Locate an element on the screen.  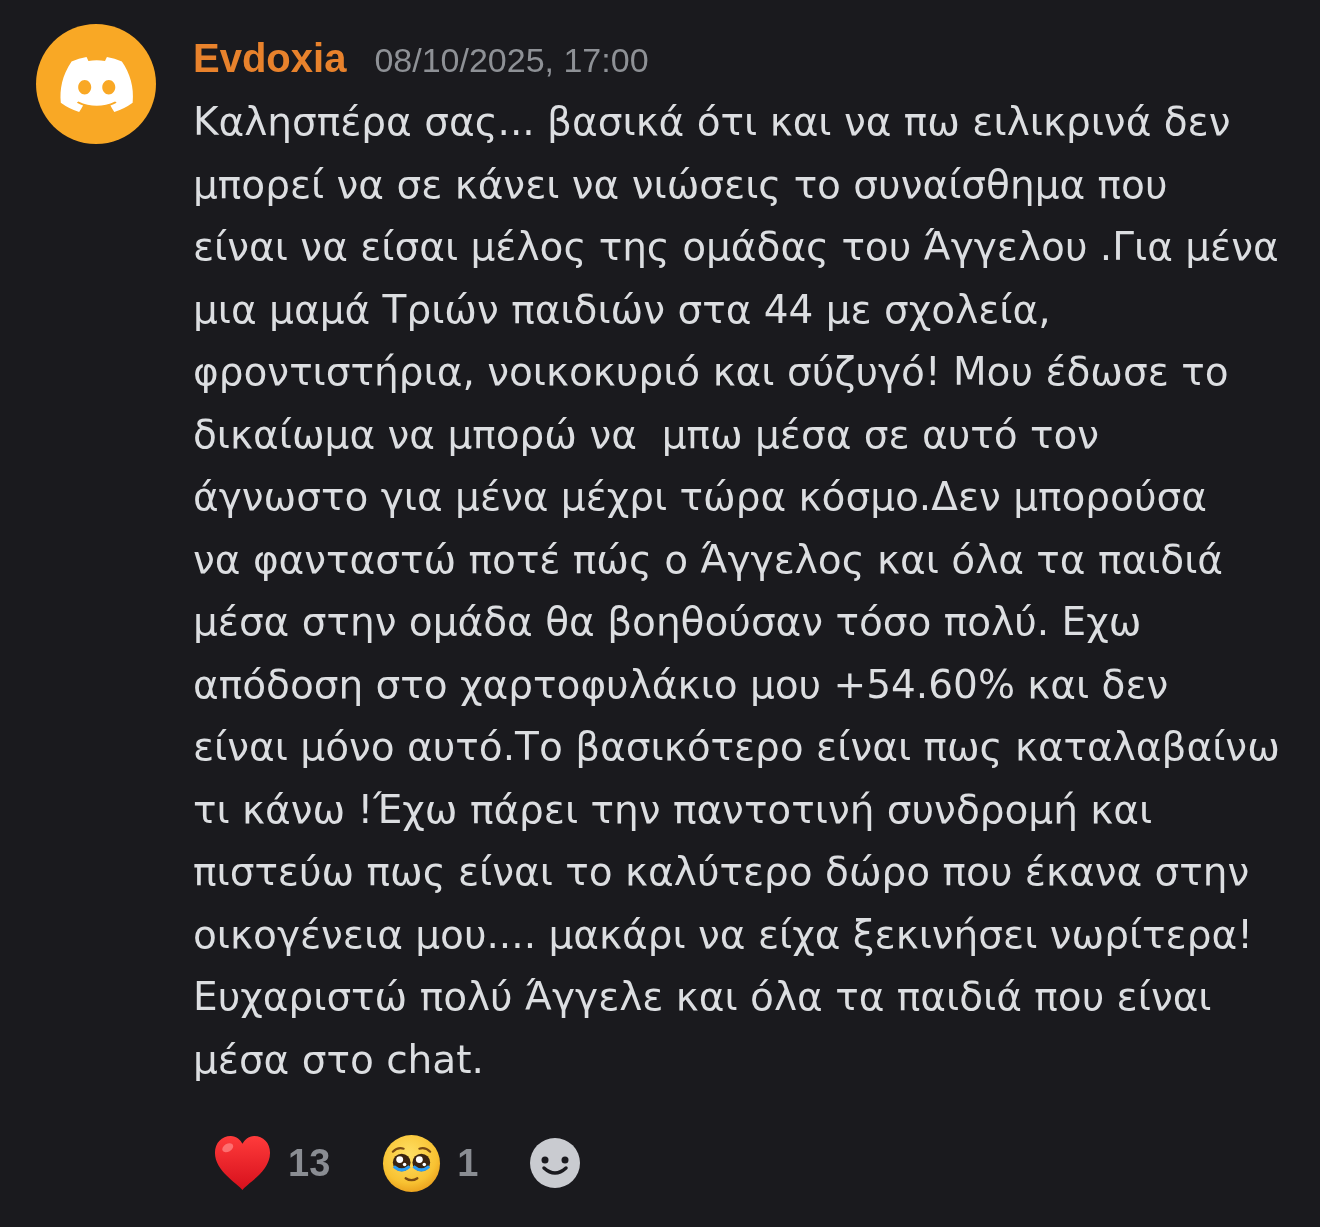
timestamp: 08/10/2025, 17:00 is located at coordinates (511, 60).